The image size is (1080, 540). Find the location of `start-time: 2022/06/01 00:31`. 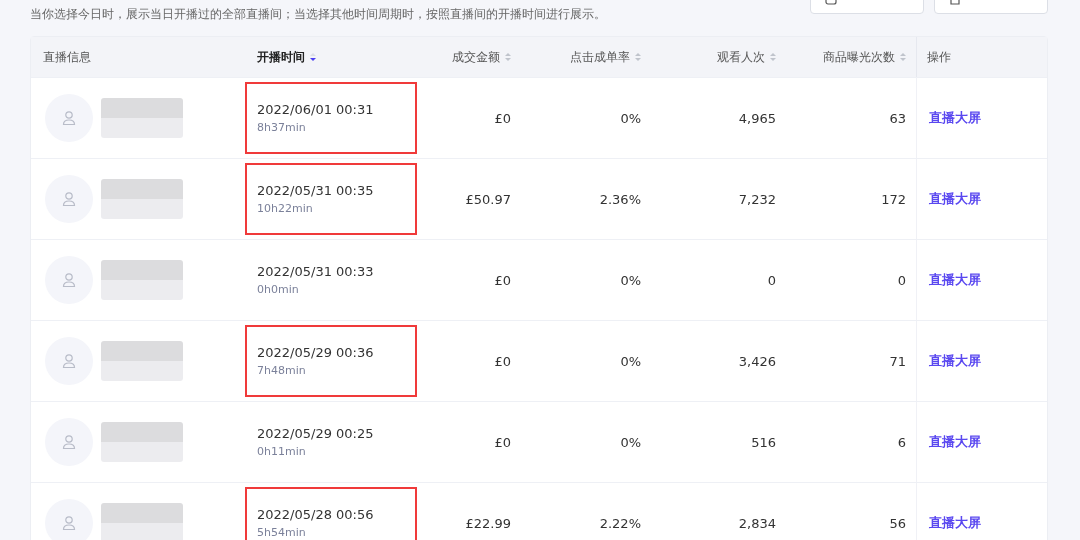

start-time: 2022/06/01 00:31 is located at coordinates (316, 109).